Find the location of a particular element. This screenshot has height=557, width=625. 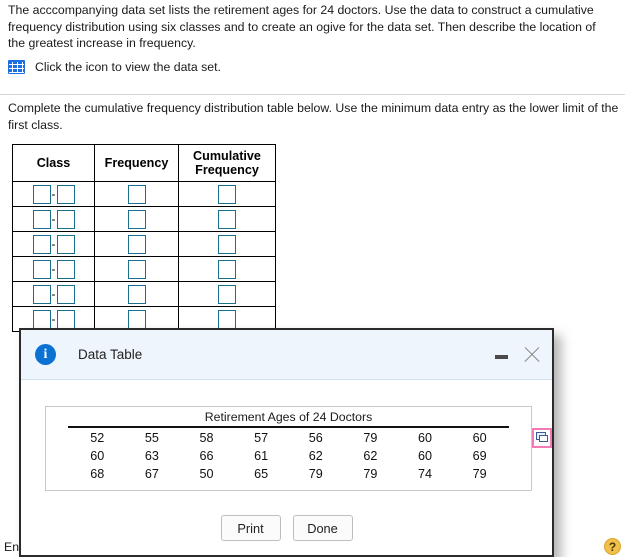

table-body: - - - - - - is located at coordinates (144, 256).